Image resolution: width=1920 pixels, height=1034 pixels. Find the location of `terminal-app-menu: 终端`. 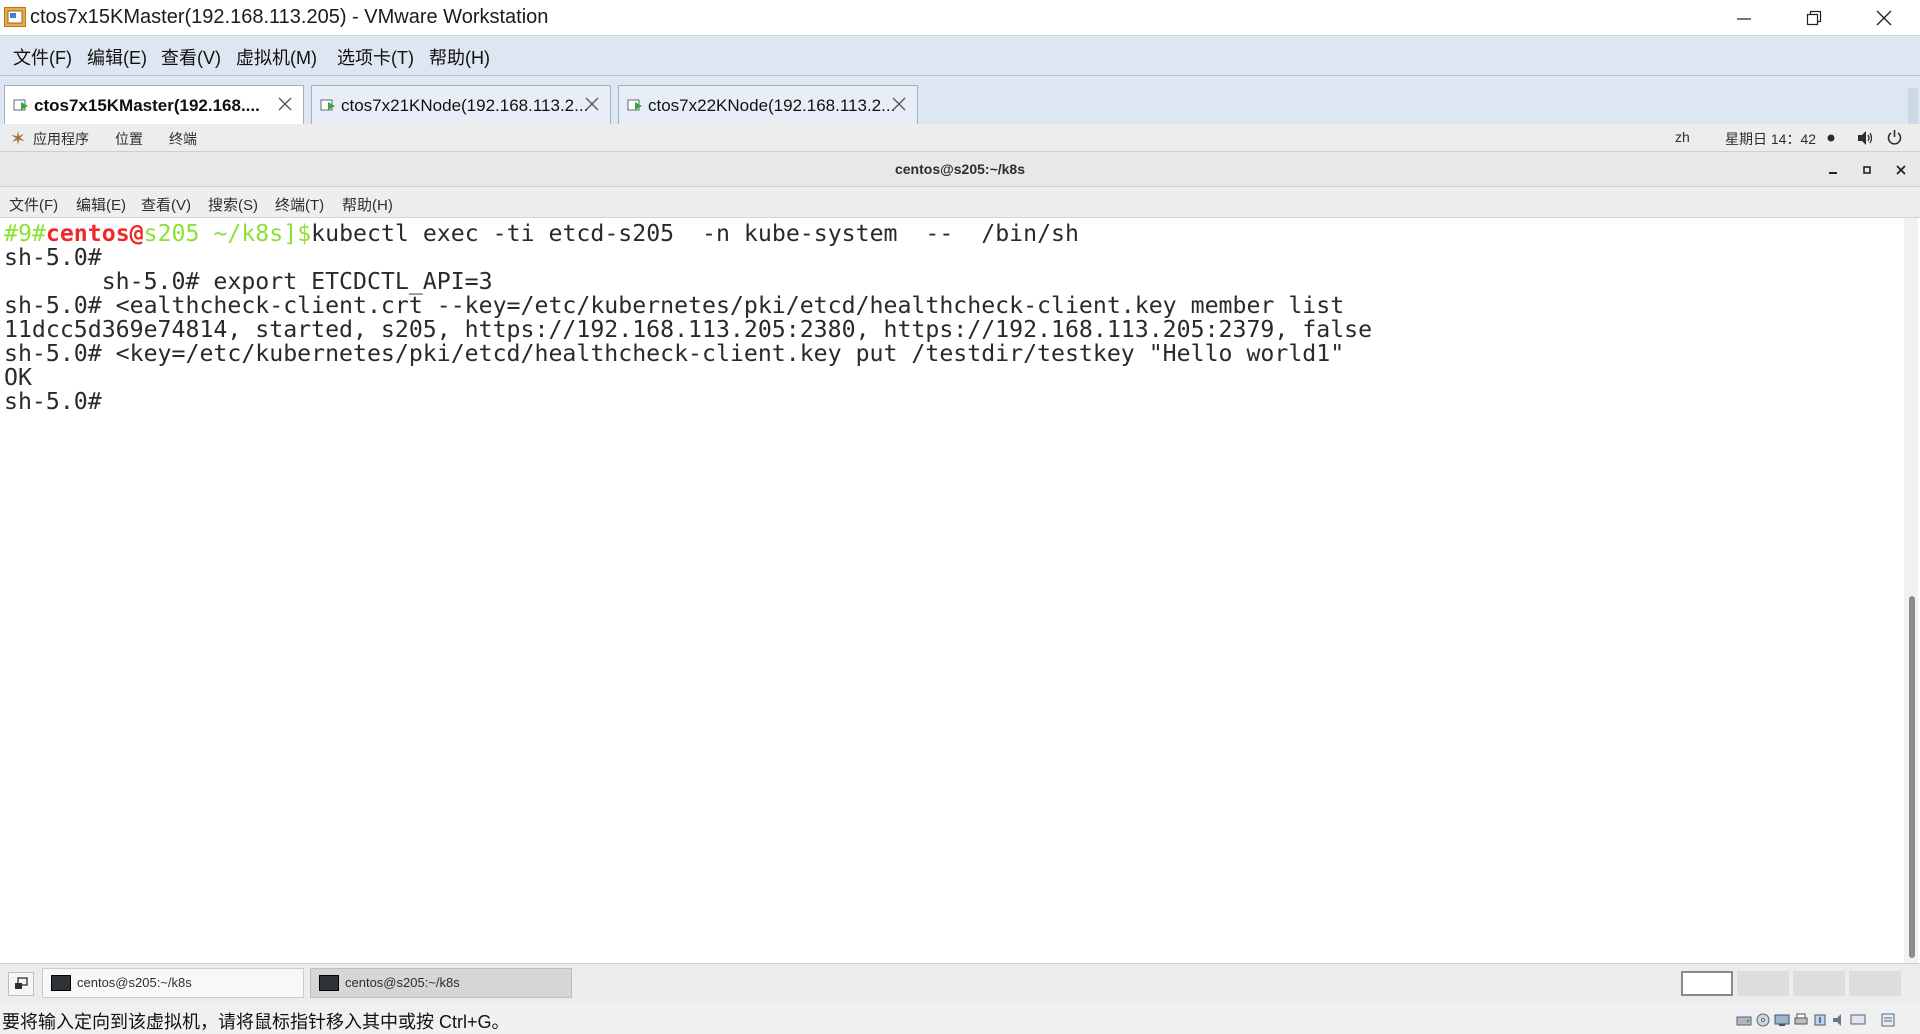

terminal-app-menu: 终端 is located at coordinates (183, 139).